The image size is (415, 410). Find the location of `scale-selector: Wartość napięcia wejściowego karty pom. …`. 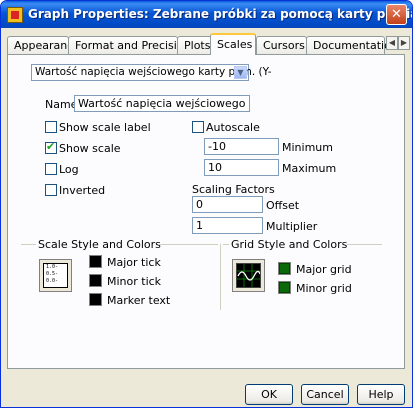

scale-selector: Wartość napięcia wejściowego karty pom. … is located at coordinates (151, 72).